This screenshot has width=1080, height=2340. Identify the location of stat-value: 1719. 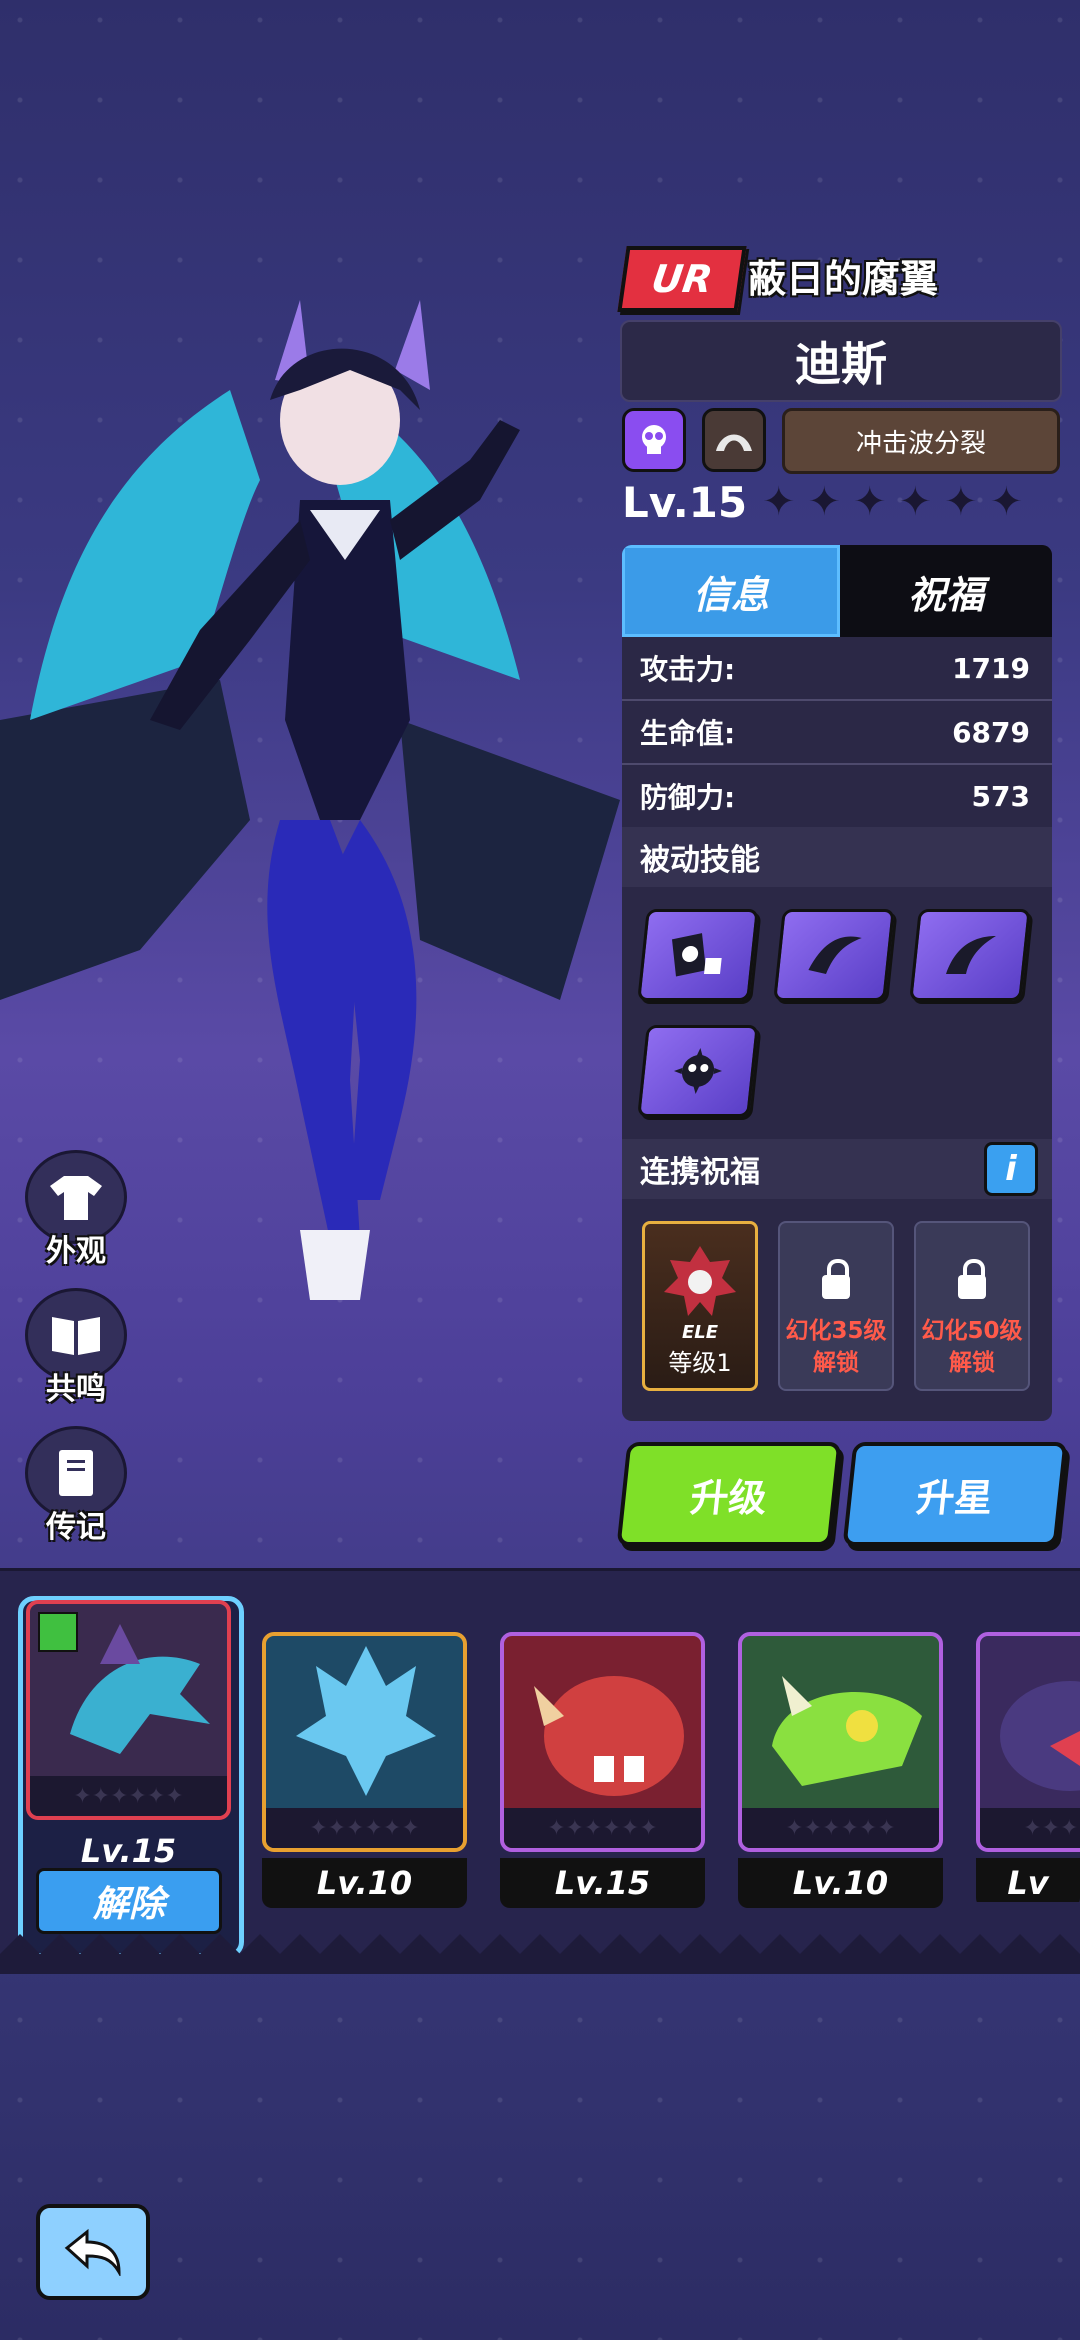
(991, 668).